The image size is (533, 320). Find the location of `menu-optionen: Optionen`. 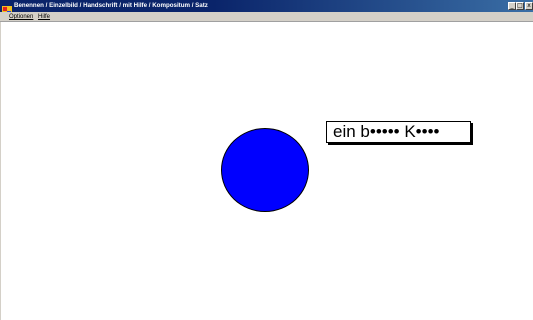

menu-optionen: Optionen is located at coordinates (21, 17).